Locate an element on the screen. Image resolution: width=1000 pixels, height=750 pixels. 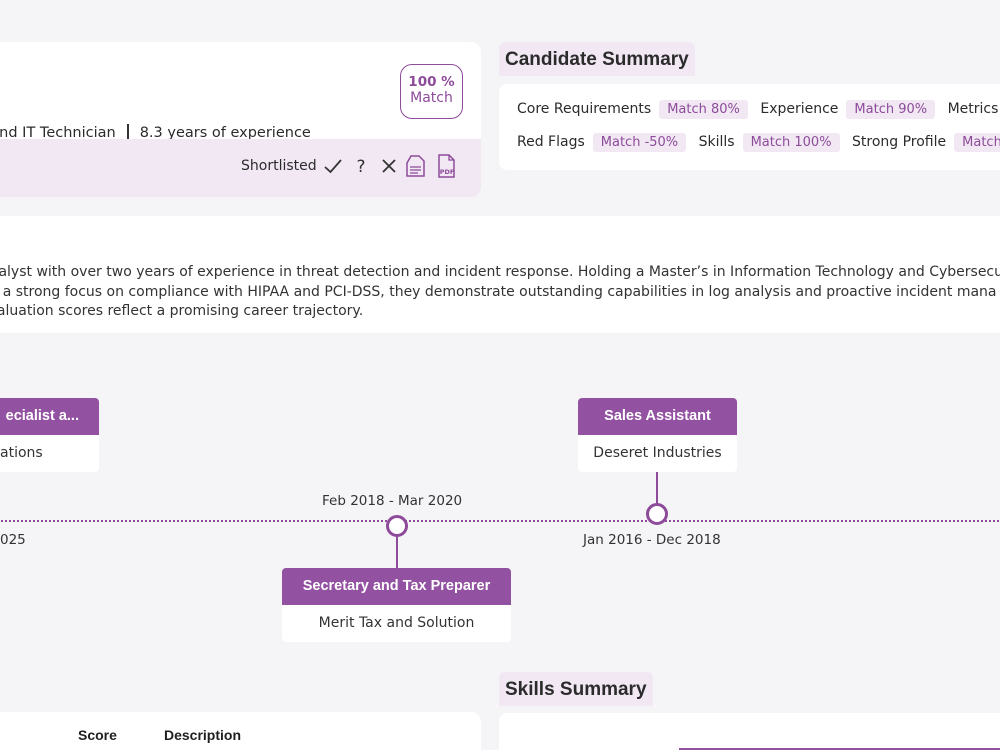
timeline-org: Merit Tax and Solution is located at coordinates (396, 623).